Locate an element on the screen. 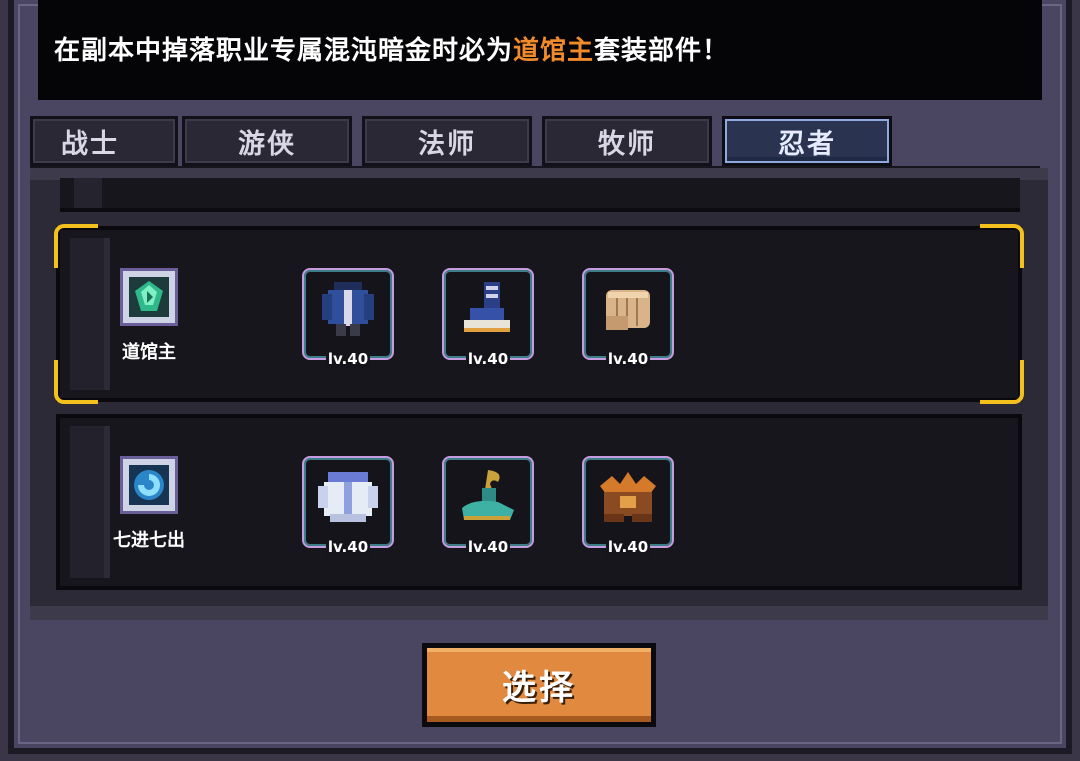  tab-ninja: 忍者 is located at coordinates (807, 141).